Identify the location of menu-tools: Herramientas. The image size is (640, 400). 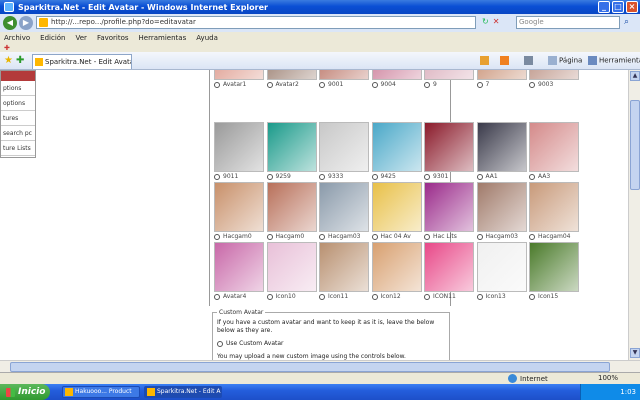
(163, 38).